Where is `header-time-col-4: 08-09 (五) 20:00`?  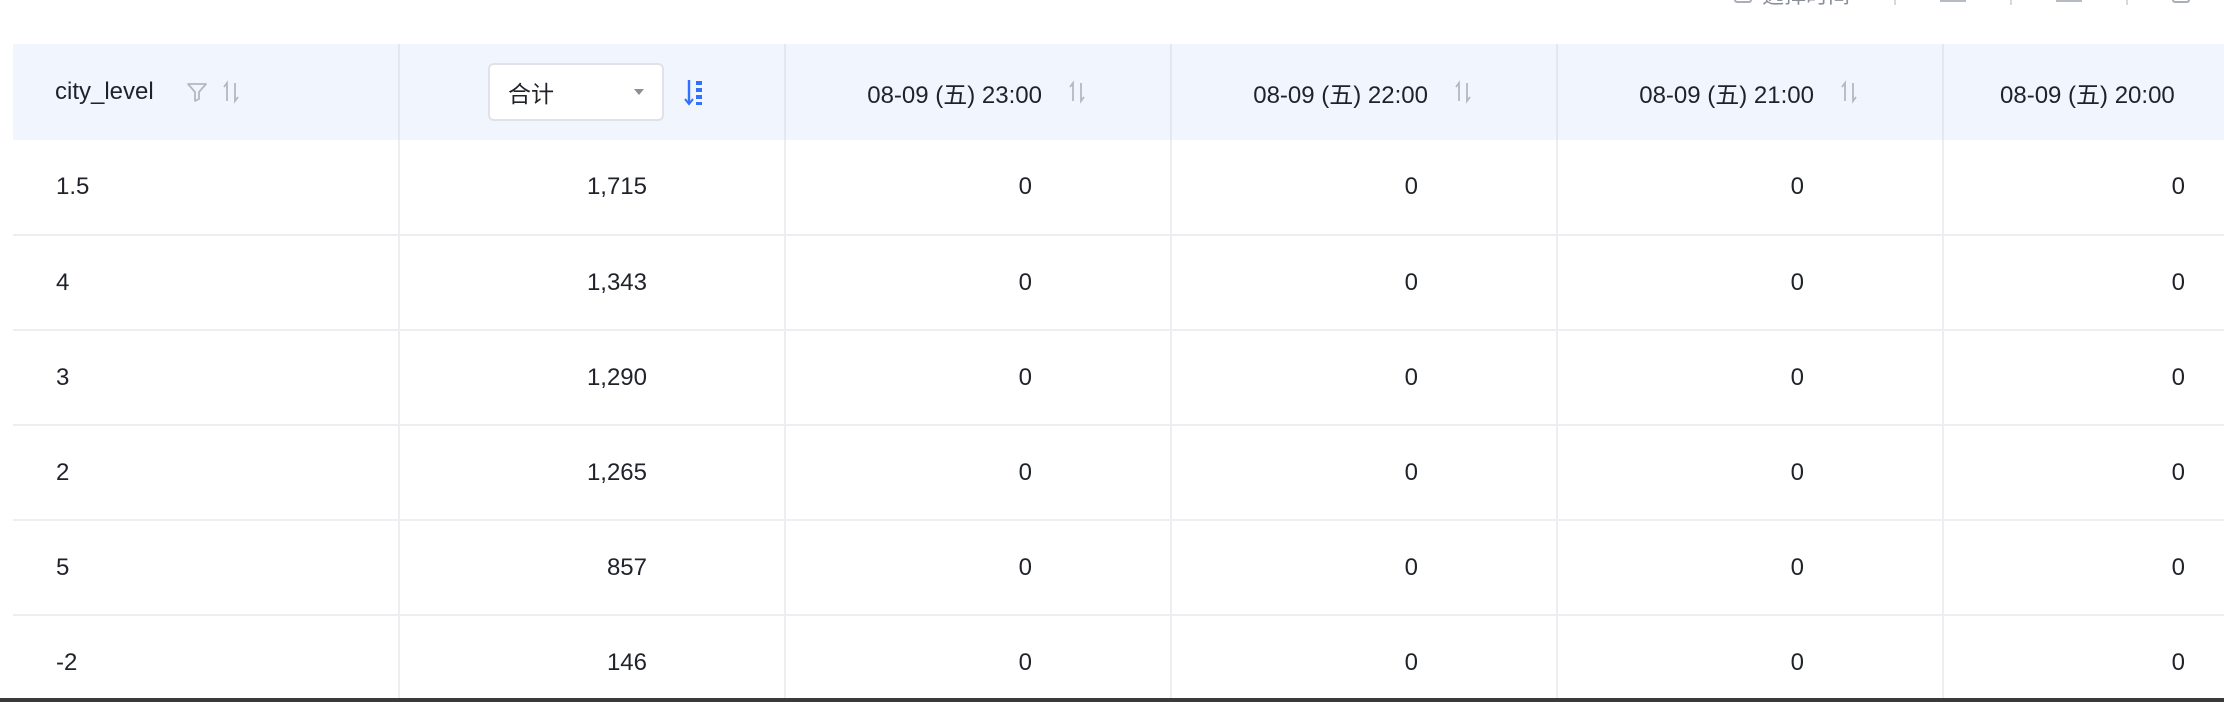 header-time-col-4: 08-09 (五) 20:00 is located at coordinates (2083, 92).